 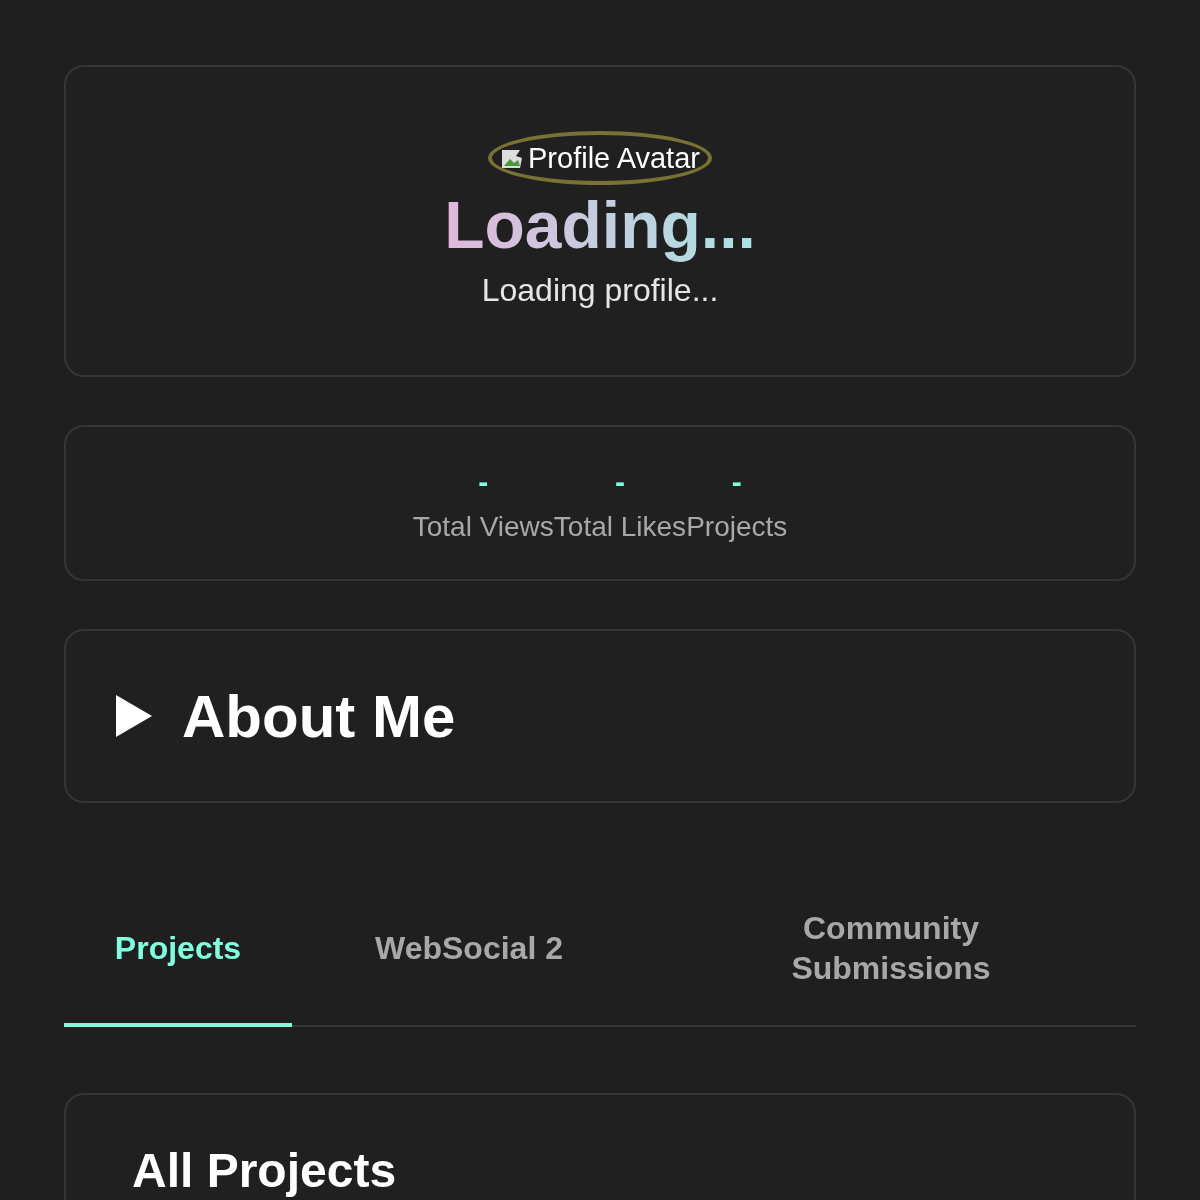 I want to click on tab: WebSocial 2, so click(x=469, y=950).